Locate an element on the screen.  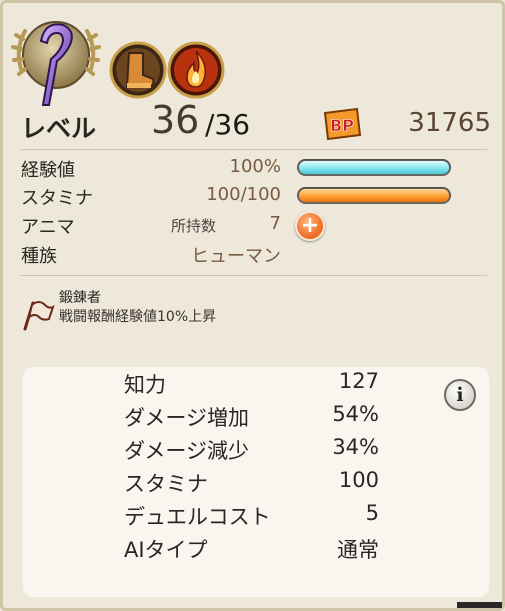
detail-label: AIタイプ is located at coordinates (166, 550).